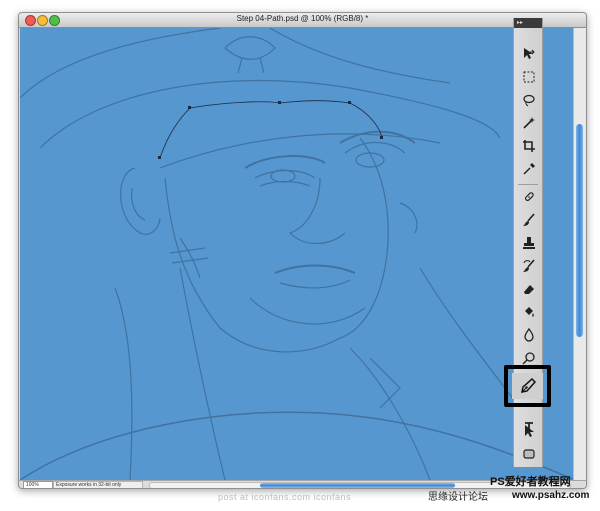 The width and height of the screenshot is (600, 511). I want to click on eraser-icon, so click(528, 289).